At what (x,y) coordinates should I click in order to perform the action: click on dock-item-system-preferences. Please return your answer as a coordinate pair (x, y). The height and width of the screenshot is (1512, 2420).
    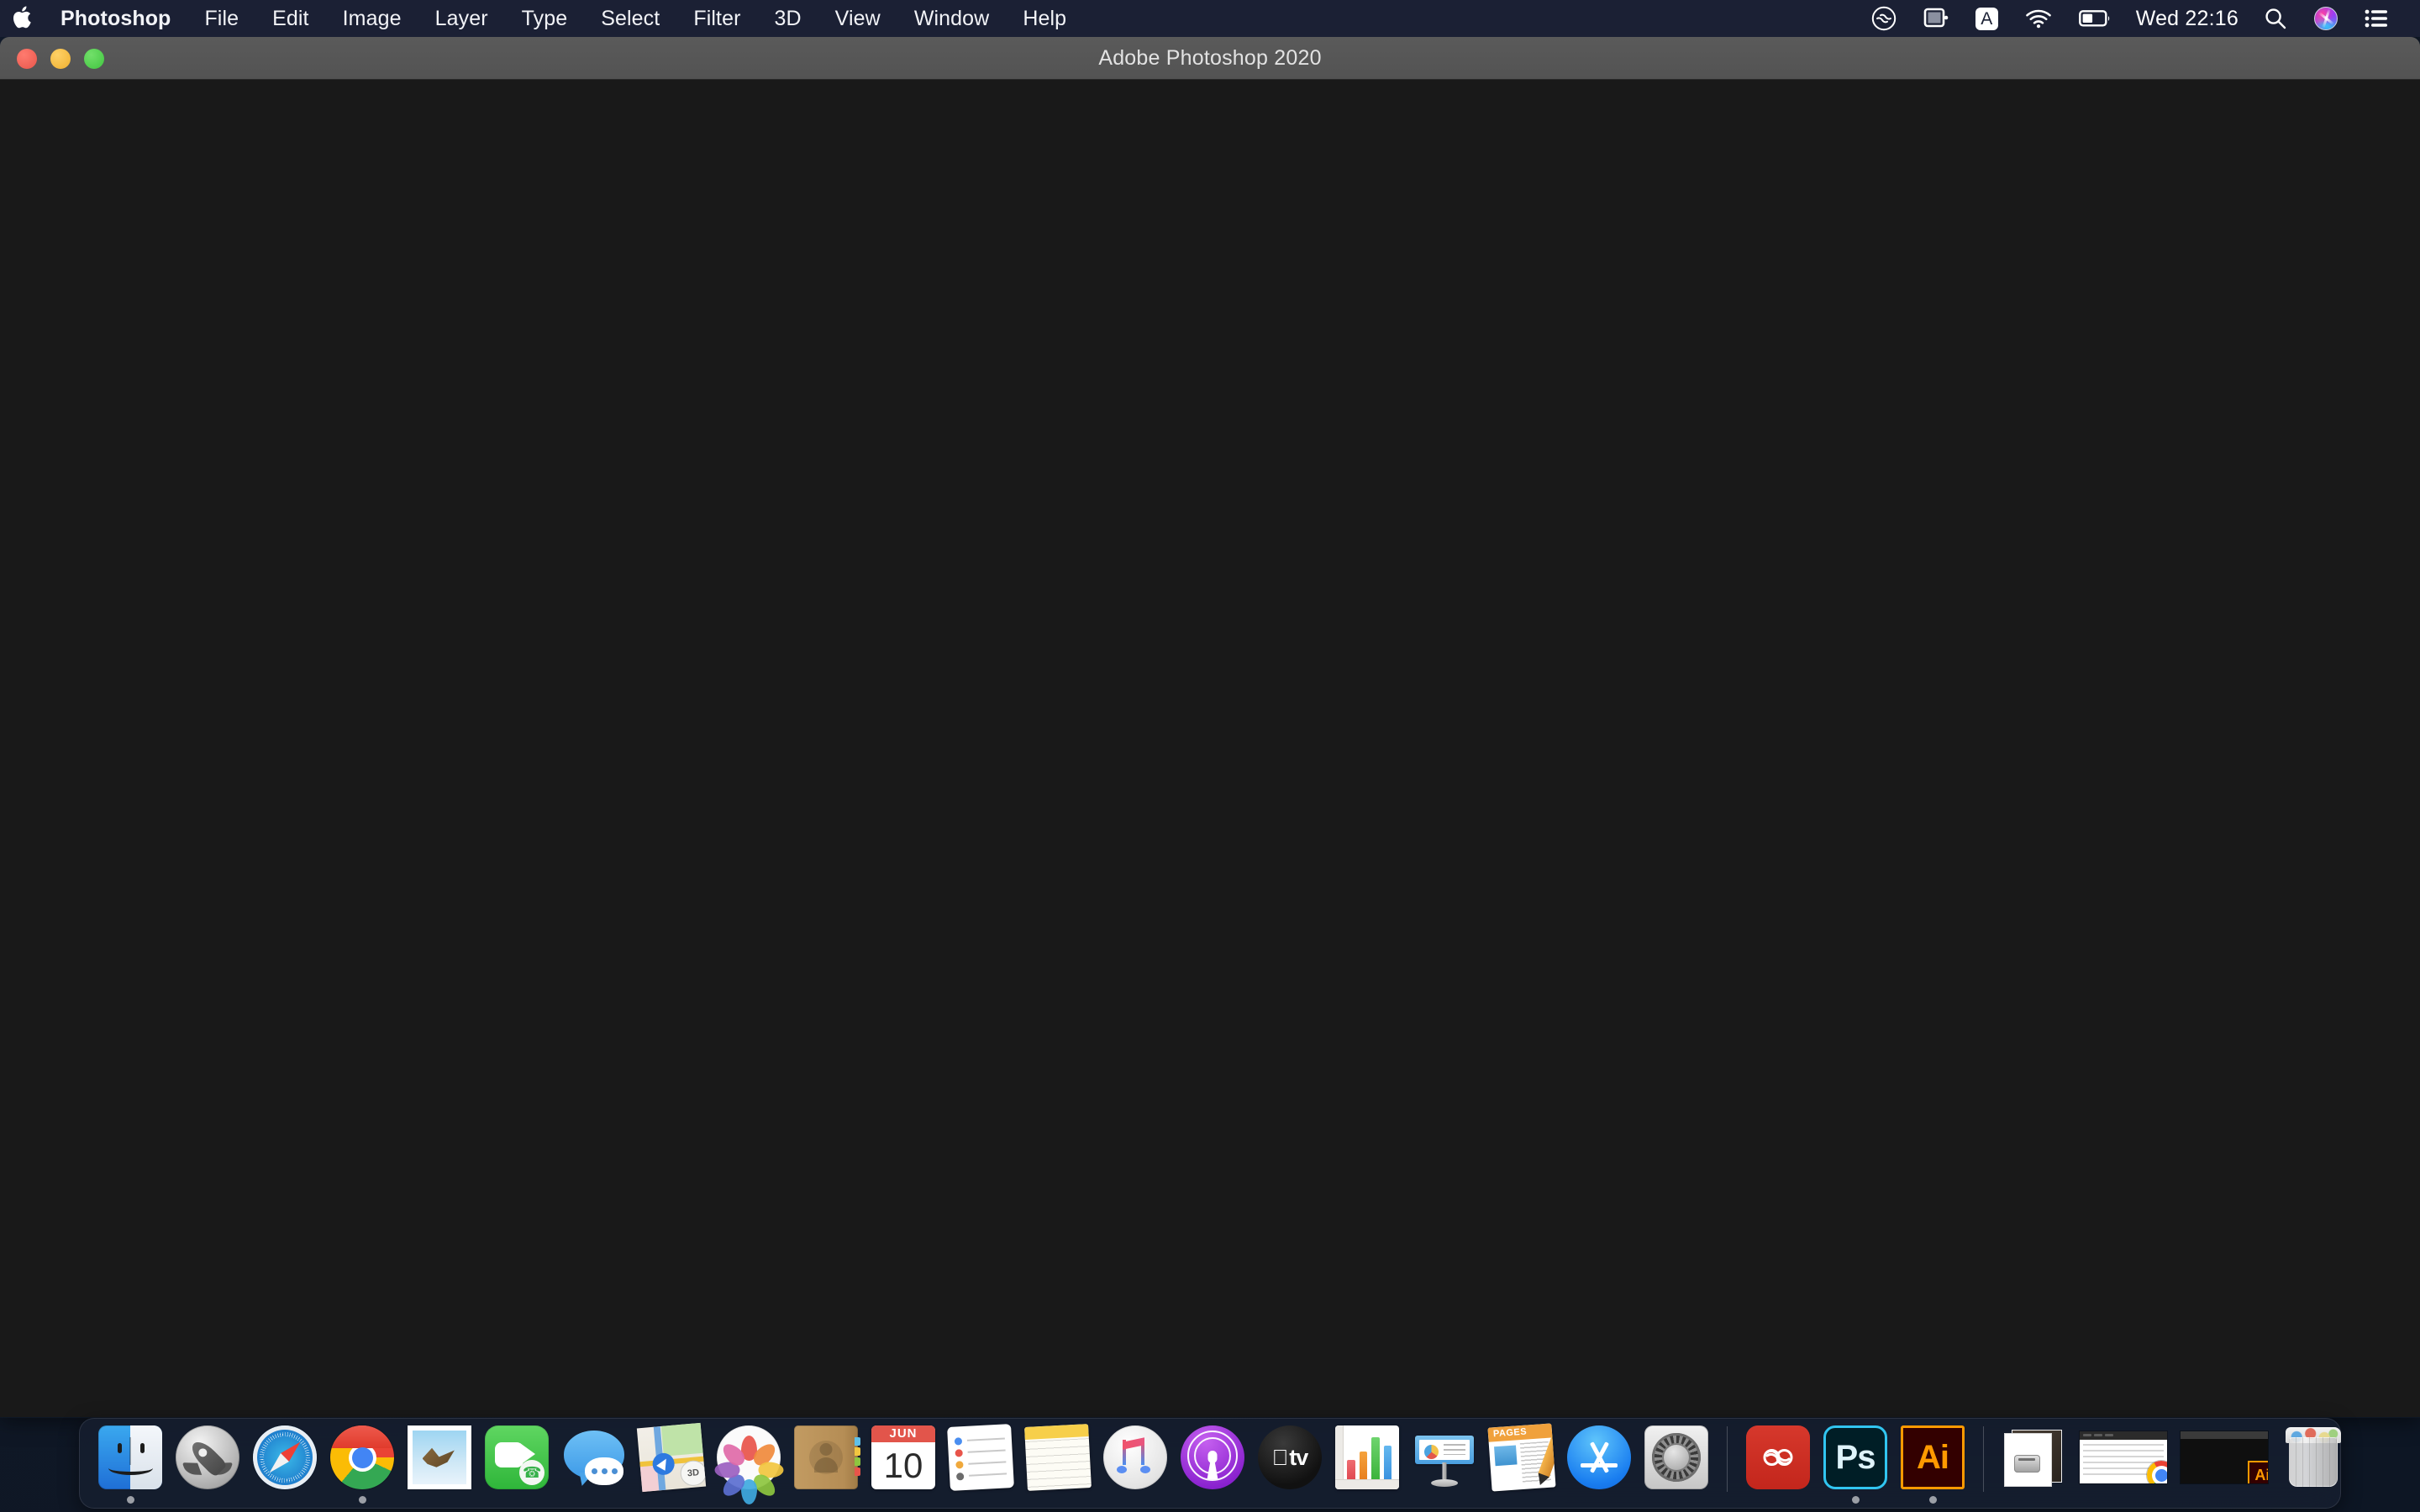
    Looking at the image, I should click on (1677, 1467).